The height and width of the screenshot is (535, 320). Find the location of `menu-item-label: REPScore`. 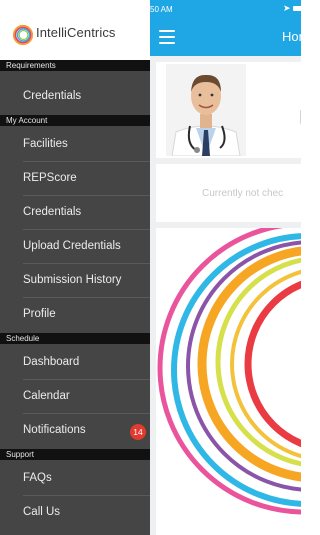

menu-item-label: REPScore is located at coordinates (50, 178).